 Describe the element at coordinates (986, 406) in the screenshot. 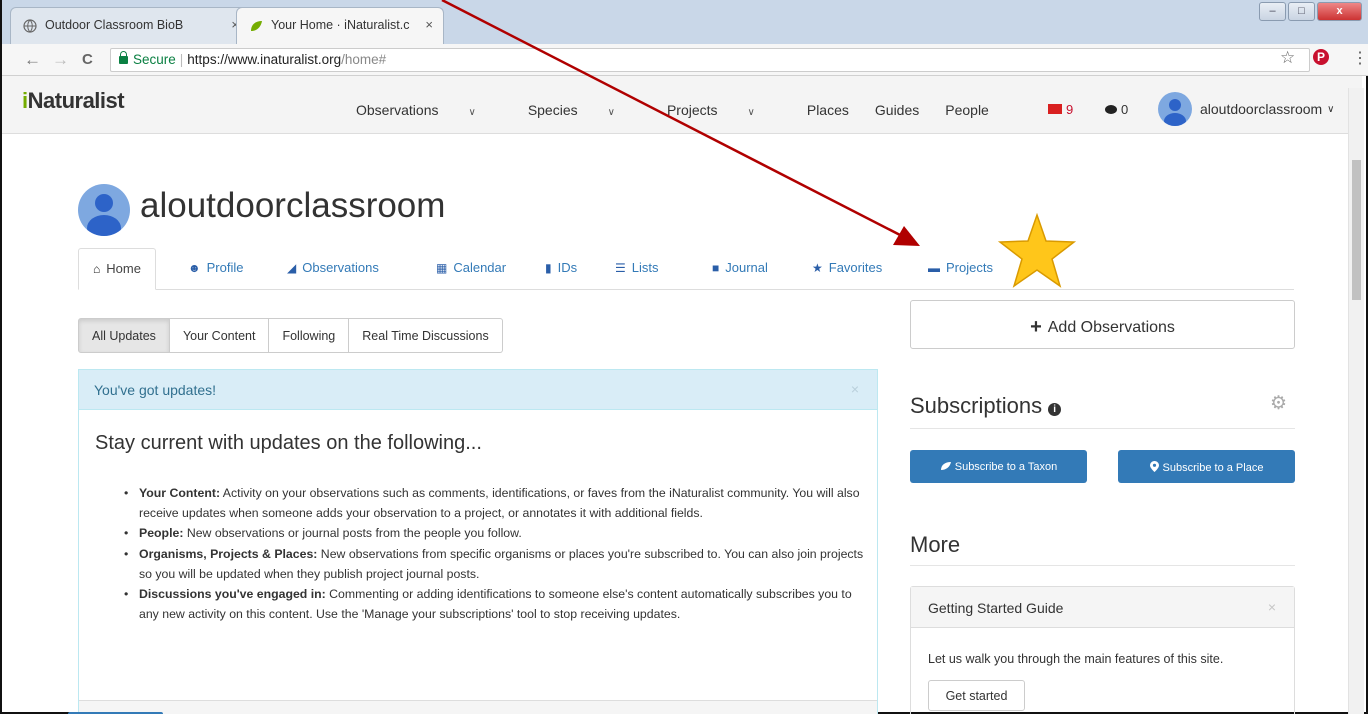

I see `subscriptions-heading: Subscriptions i` at that location.